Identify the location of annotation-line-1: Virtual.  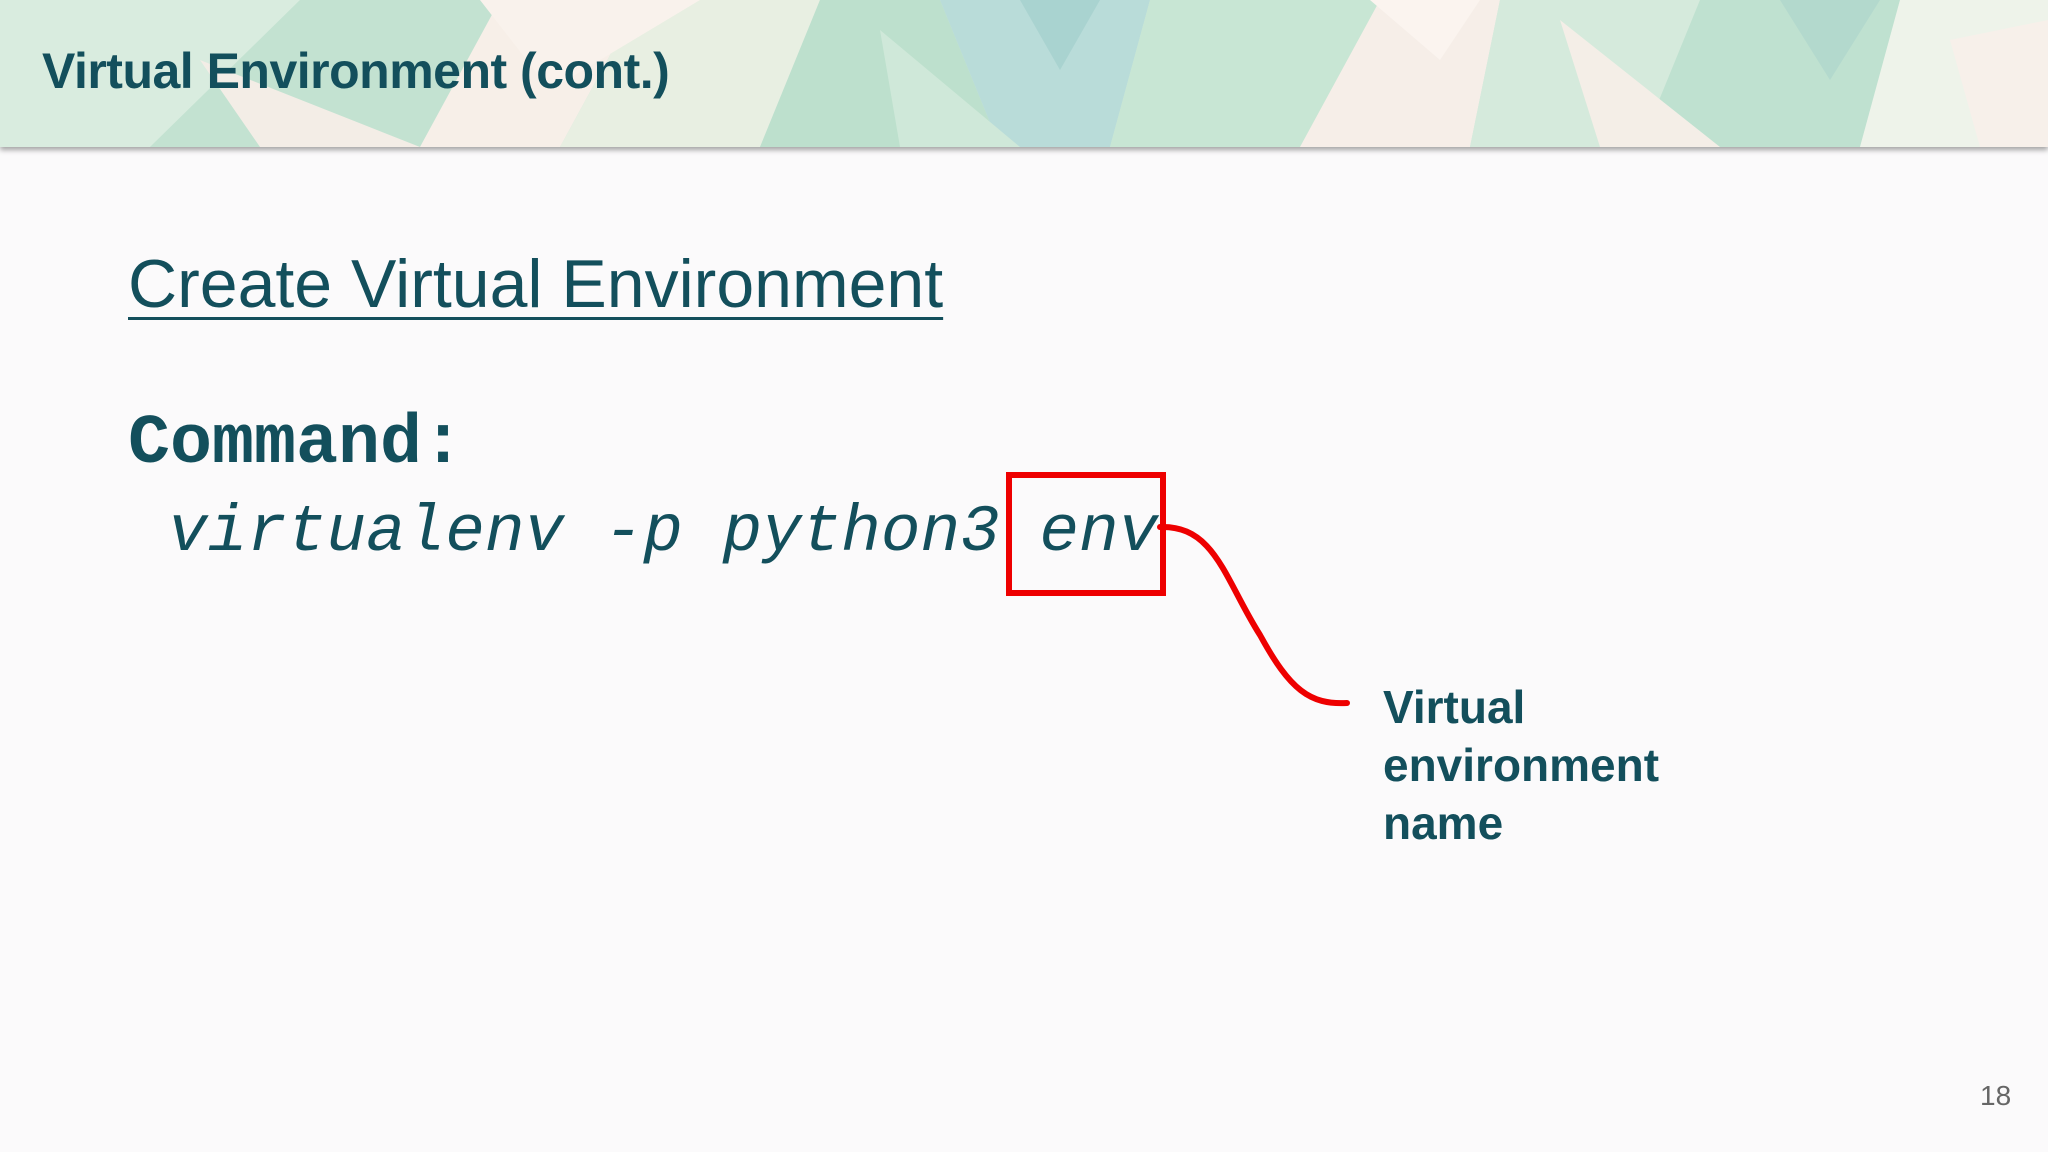
(1454, 707).